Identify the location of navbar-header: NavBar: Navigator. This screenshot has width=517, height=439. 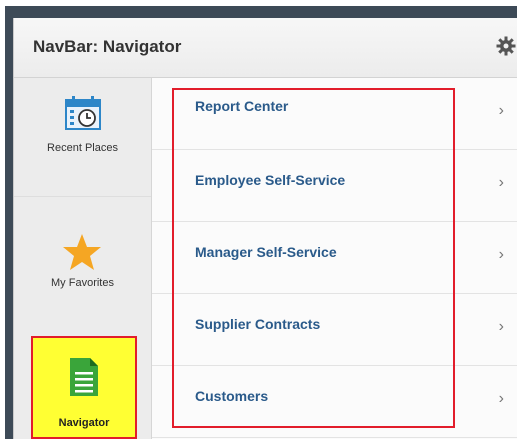
(265, 48).